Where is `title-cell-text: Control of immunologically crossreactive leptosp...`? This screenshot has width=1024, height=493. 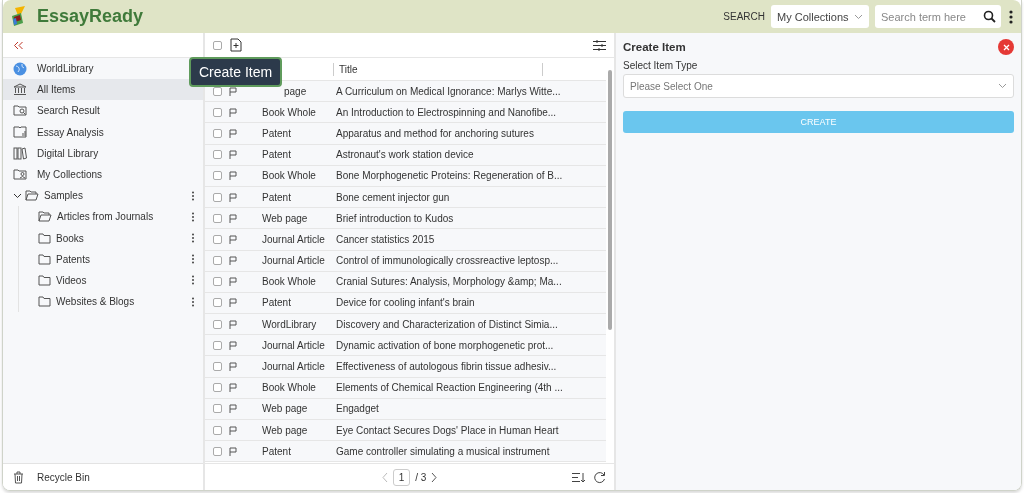 title-cell-text: Control of immunologically crossreactive leptosp... is located at coordinates (448, 261).